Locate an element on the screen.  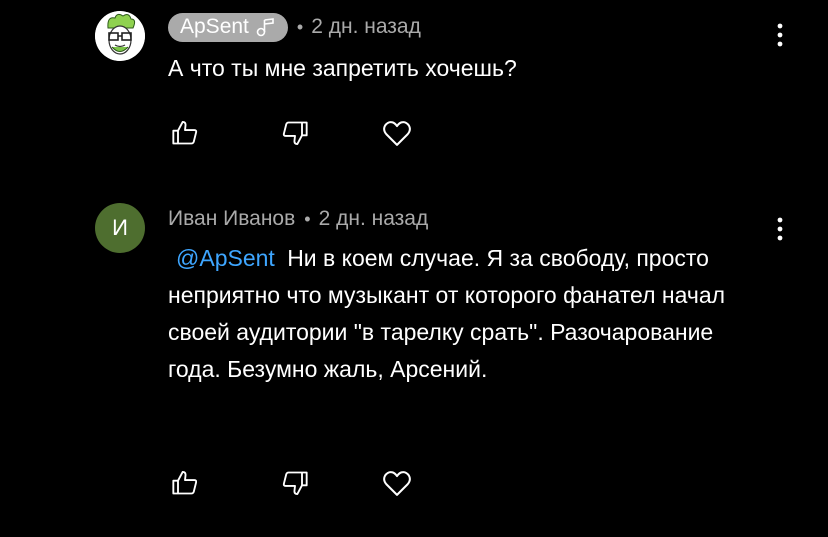
author-badge: ApSent is located at coordinates (228, 27).